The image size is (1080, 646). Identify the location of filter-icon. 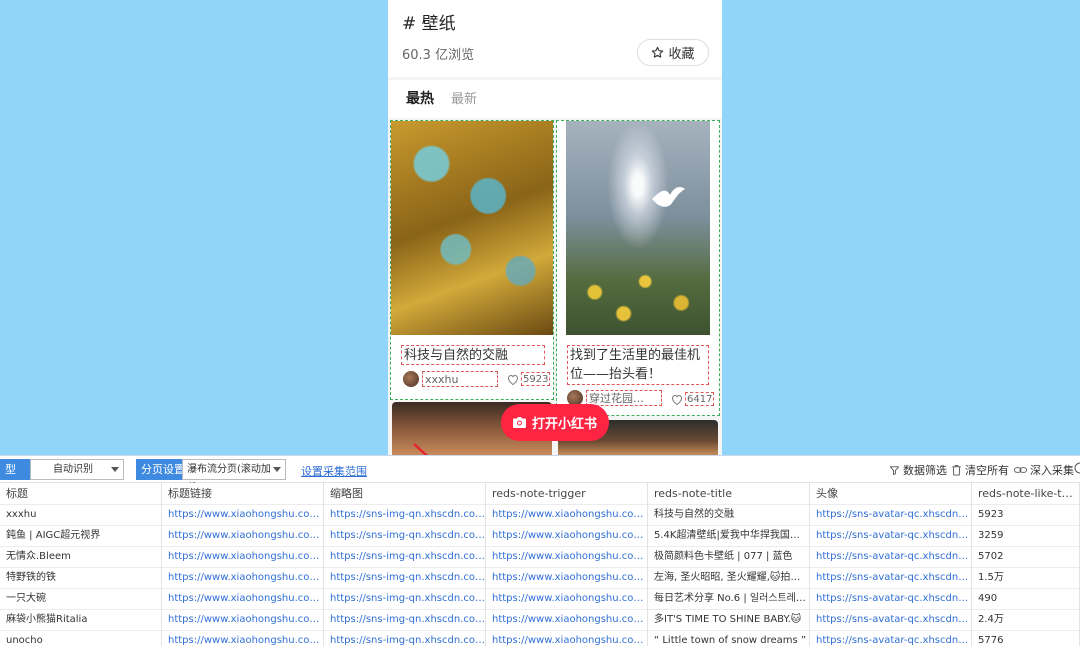
(894, 470).